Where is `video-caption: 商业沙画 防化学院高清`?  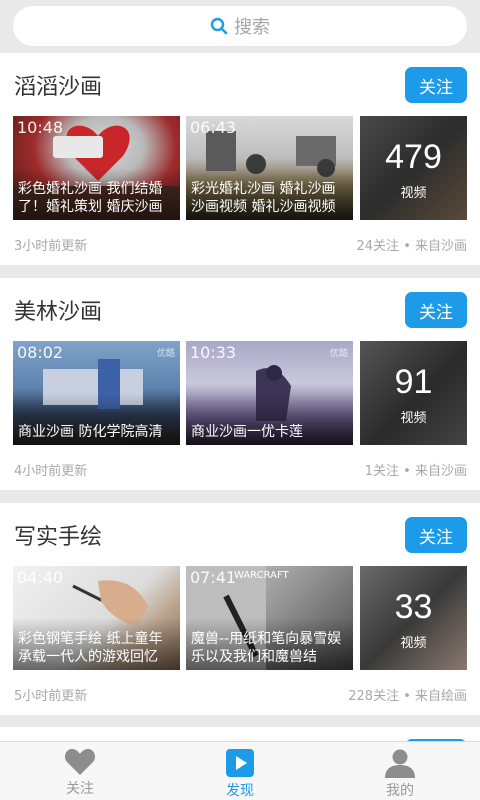
video-caption: 商业沙画 防化学院高清 is located at coordinates (90, 432).